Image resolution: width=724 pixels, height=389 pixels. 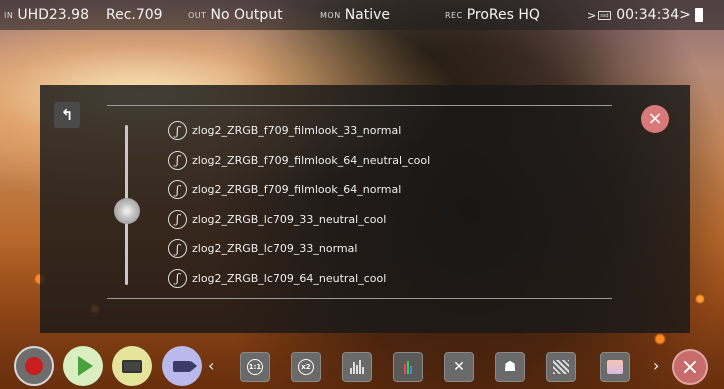 I want to click on close-icon: ×, so click(x=655, y=118).